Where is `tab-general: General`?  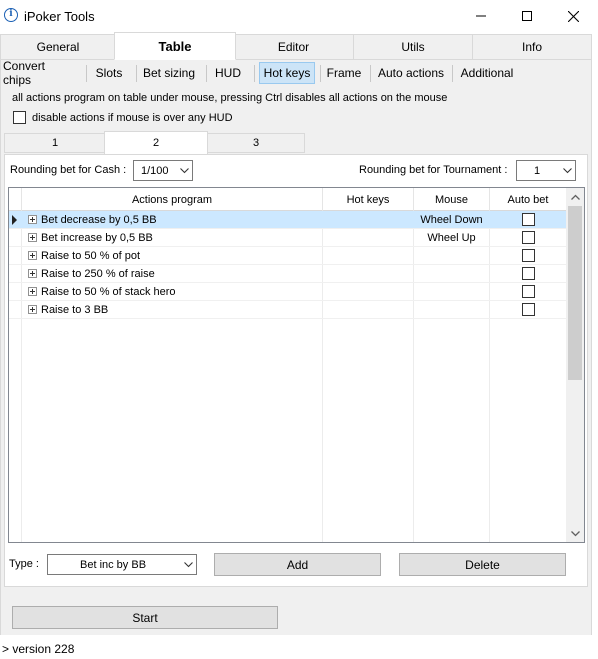 tab-general: General is located at coordinates (58, 47).